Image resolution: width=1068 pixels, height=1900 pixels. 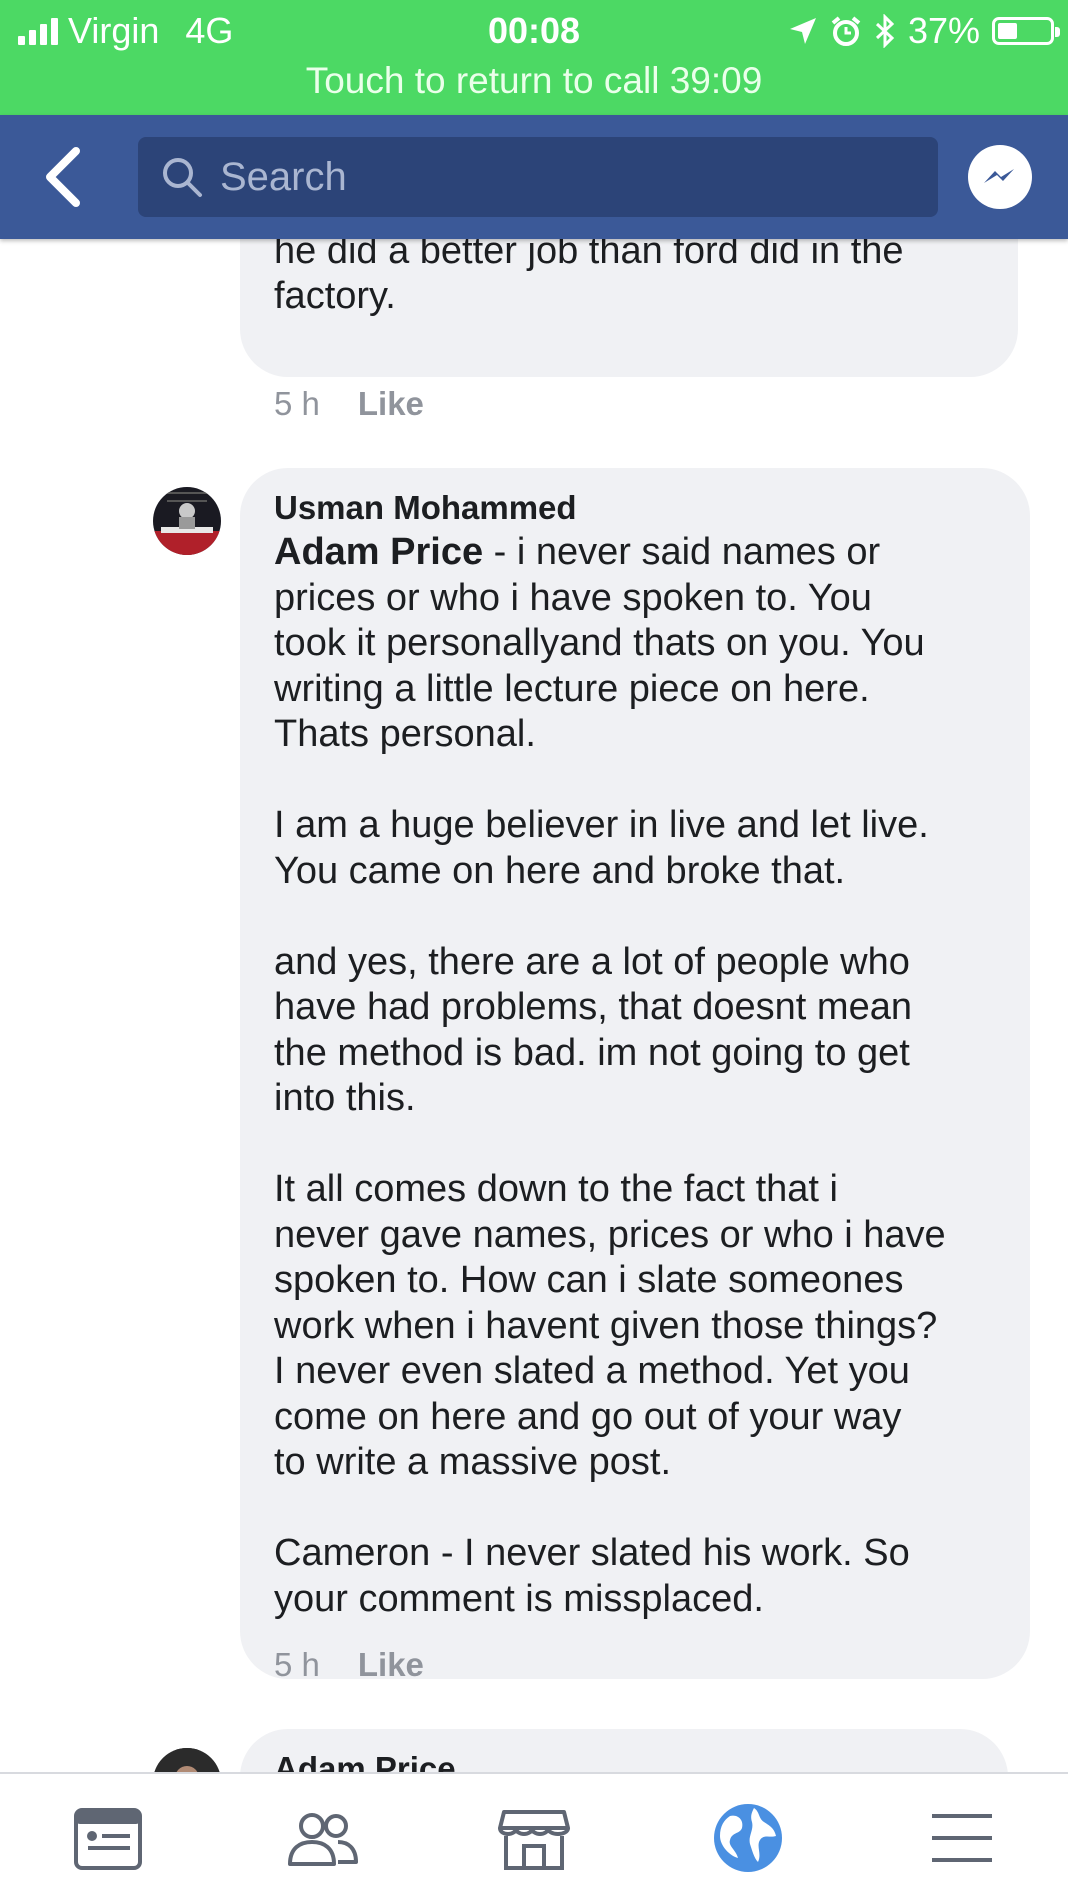 I want to click on search-bar, so click(x=538, y=177).